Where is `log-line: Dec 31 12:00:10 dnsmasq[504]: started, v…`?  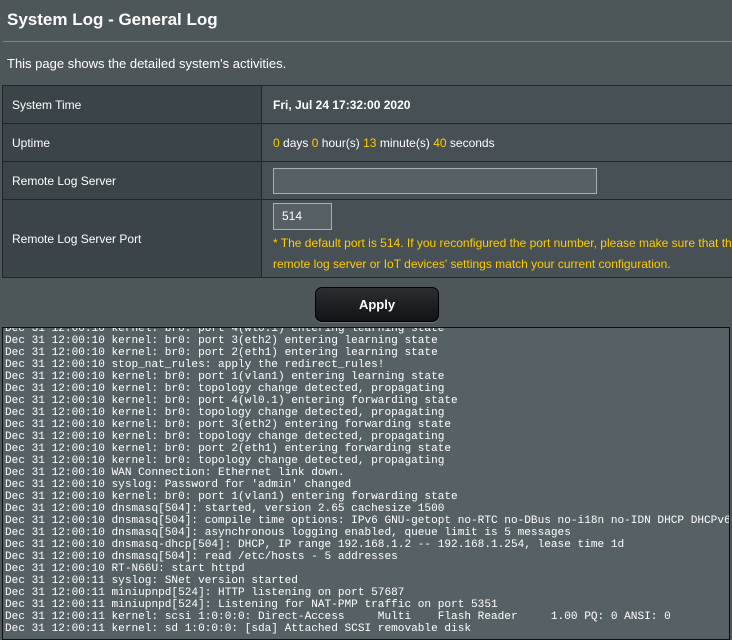 log-line: Dec 31 12:00:10 dnsmasq[504]: started, v… is located at coordinates (225, 509).